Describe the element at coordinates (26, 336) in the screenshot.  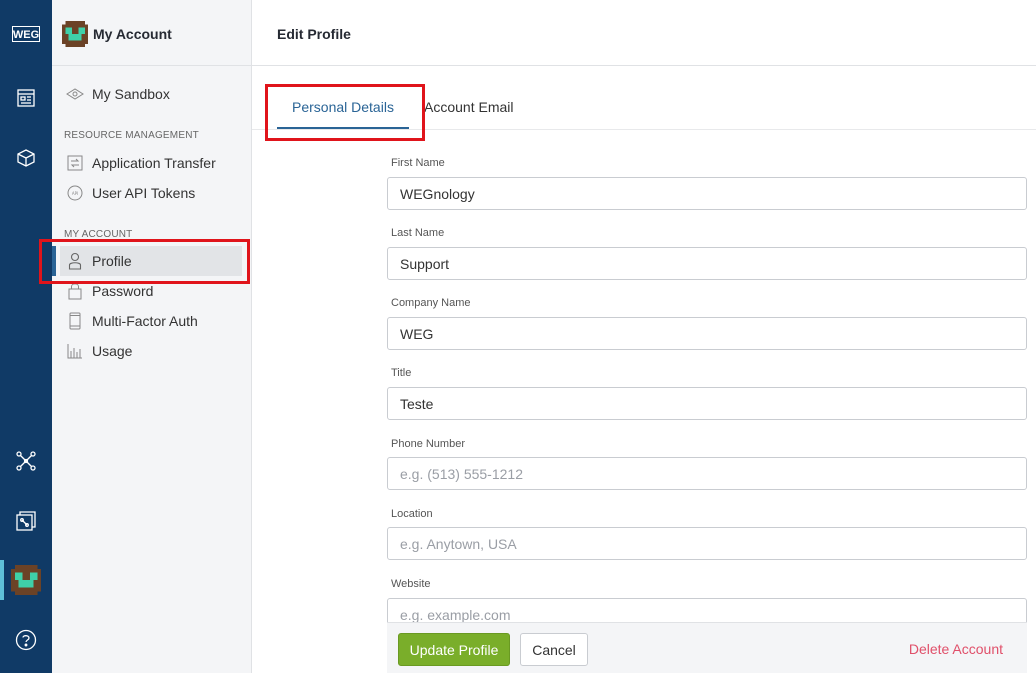
I see `primary-nav-rail: WEG` at that location.